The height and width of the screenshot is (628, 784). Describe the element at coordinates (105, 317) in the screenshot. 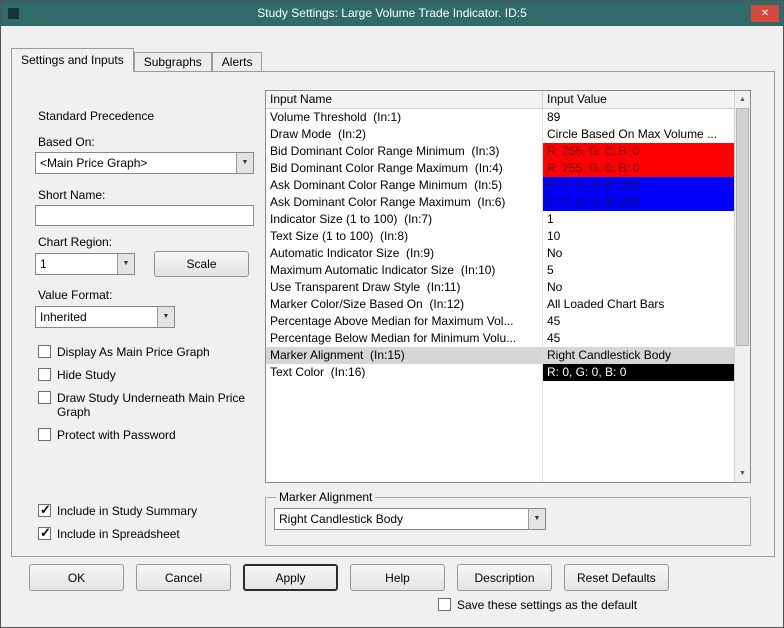

I see `value-format-select: Inherited ▼` at that location.